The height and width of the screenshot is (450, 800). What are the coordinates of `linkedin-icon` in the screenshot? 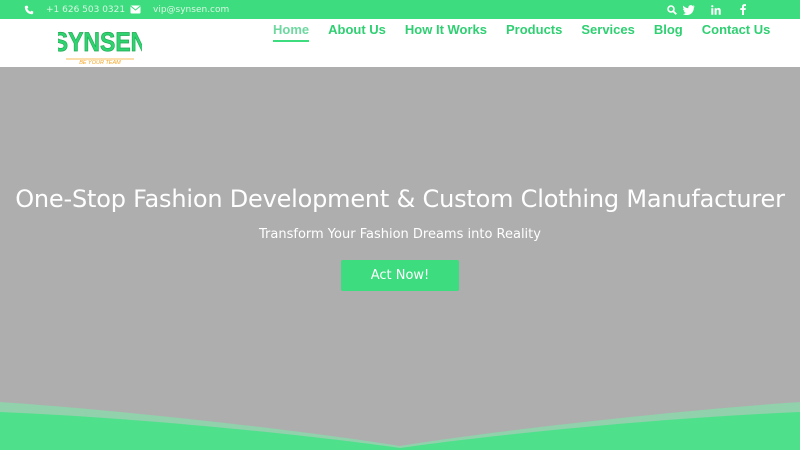 It's located at (716, 10).